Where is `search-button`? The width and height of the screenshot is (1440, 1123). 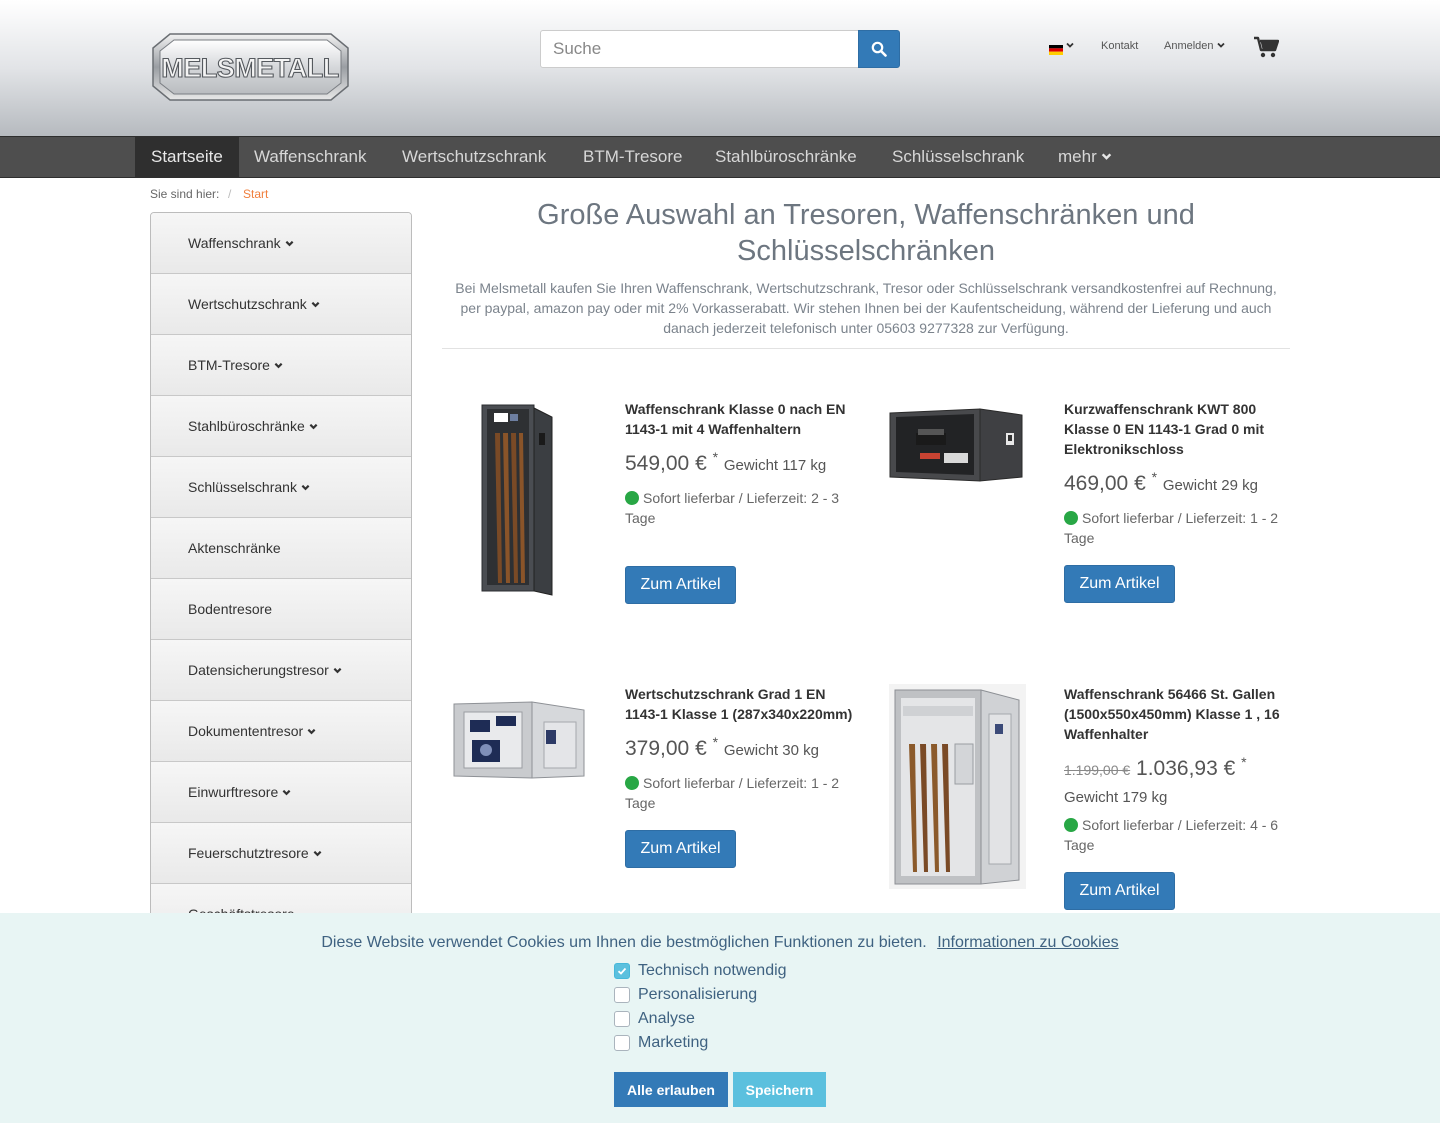 search-button is located at coordinates (879, 49).